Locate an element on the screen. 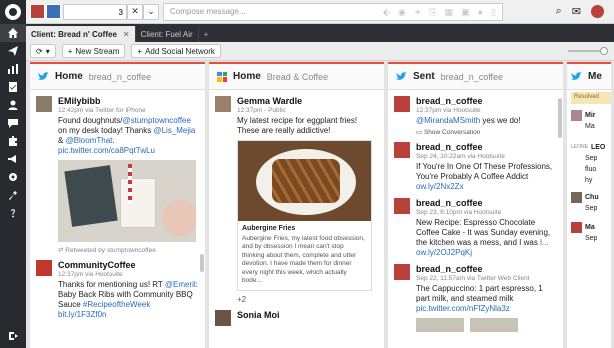 Image resolution: width=614 pixels, height=348 pixels. column-header: Home bread_n_coffee is located at coordinates (117, 77).